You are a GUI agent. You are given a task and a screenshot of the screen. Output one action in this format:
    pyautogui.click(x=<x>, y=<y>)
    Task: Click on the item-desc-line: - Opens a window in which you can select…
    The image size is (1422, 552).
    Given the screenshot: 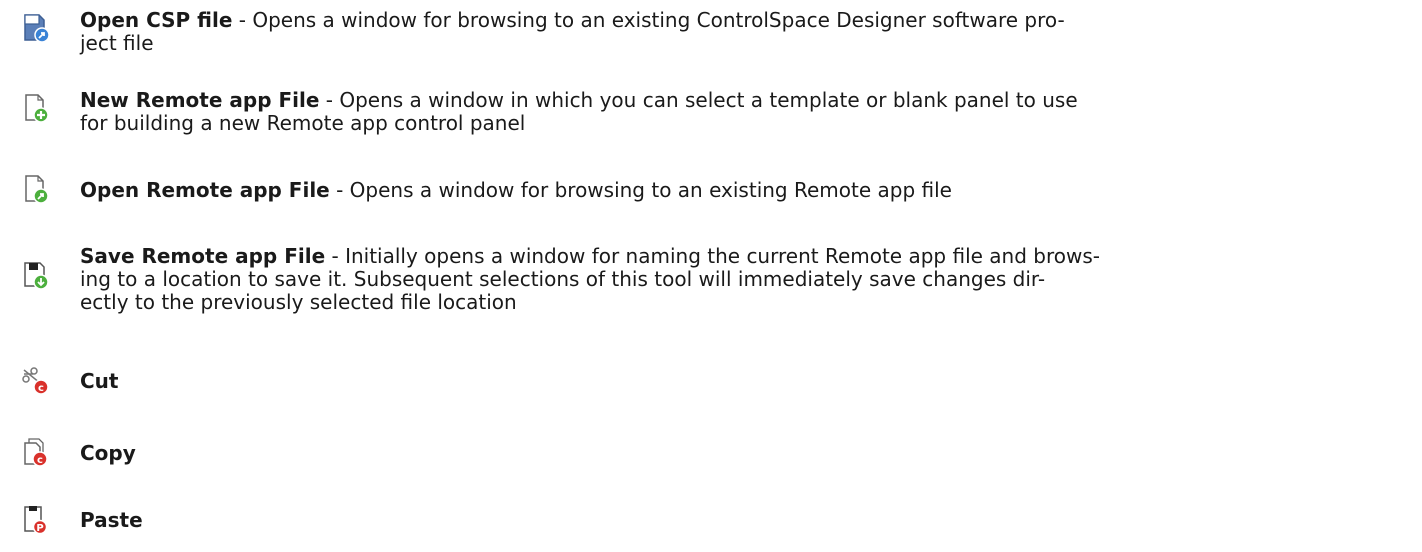 What is the action you would take?
    pyautogui.click(x=698, y=100)
    